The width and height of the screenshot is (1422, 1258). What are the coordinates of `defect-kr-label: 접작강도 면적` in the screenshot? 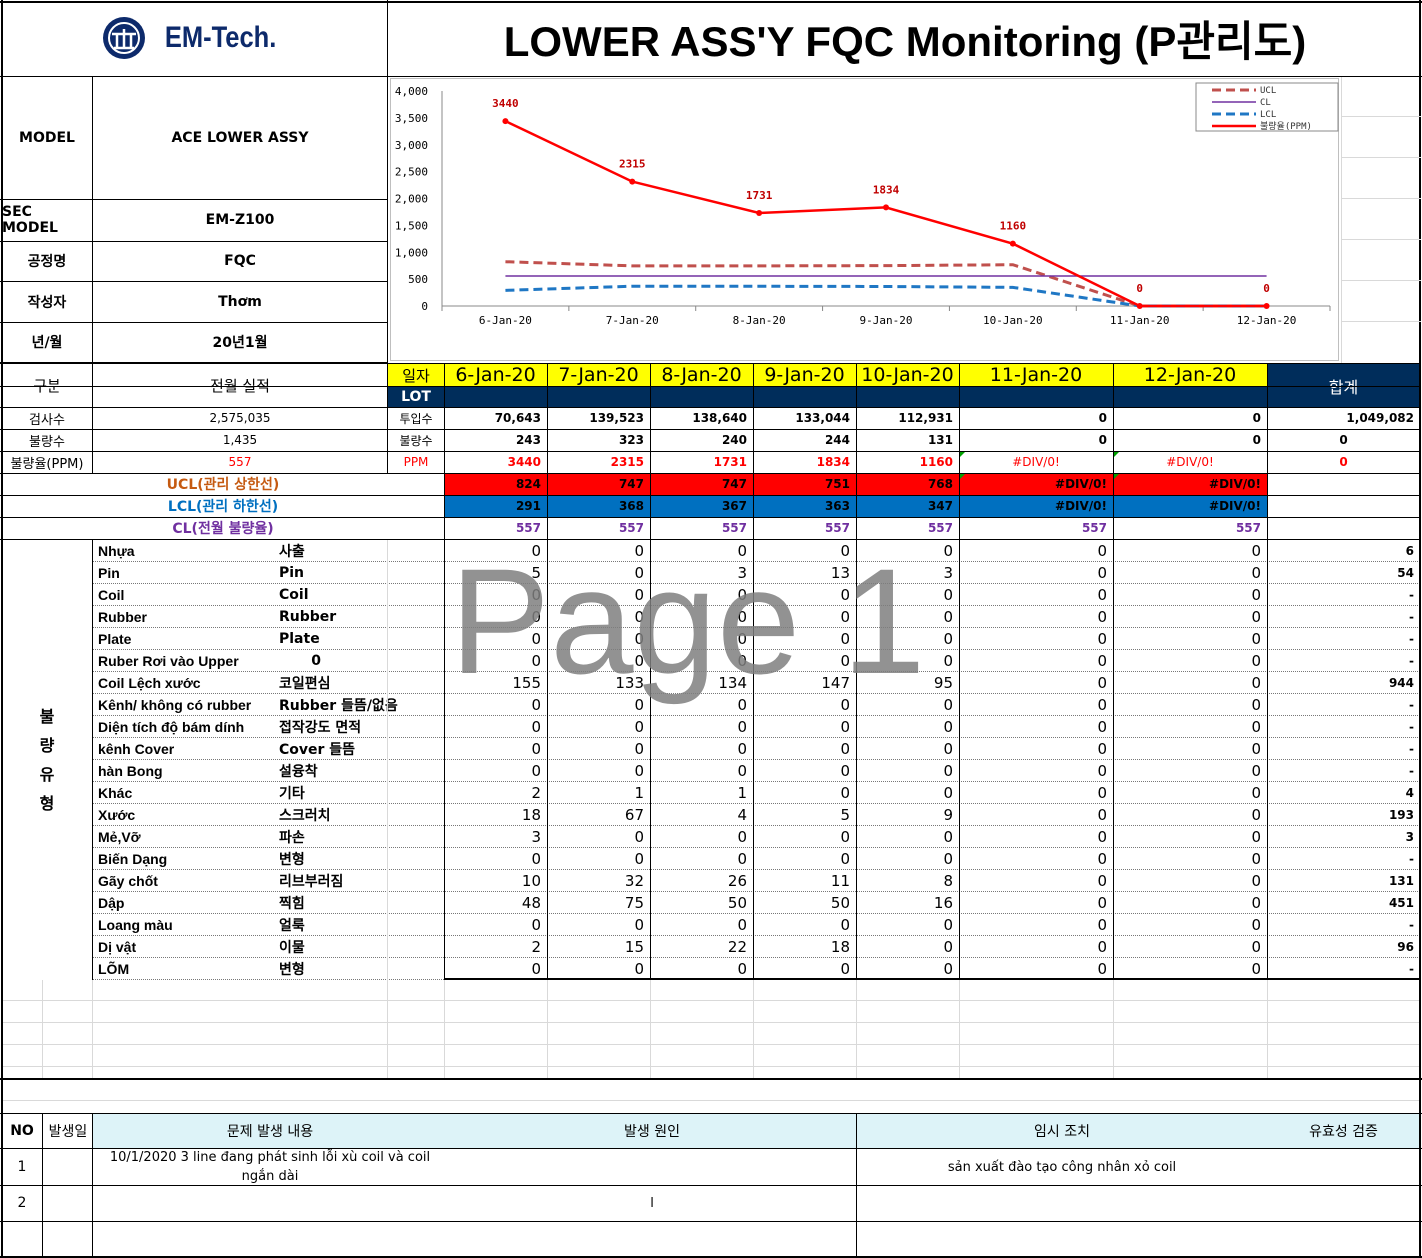 It's located at (320, 728).